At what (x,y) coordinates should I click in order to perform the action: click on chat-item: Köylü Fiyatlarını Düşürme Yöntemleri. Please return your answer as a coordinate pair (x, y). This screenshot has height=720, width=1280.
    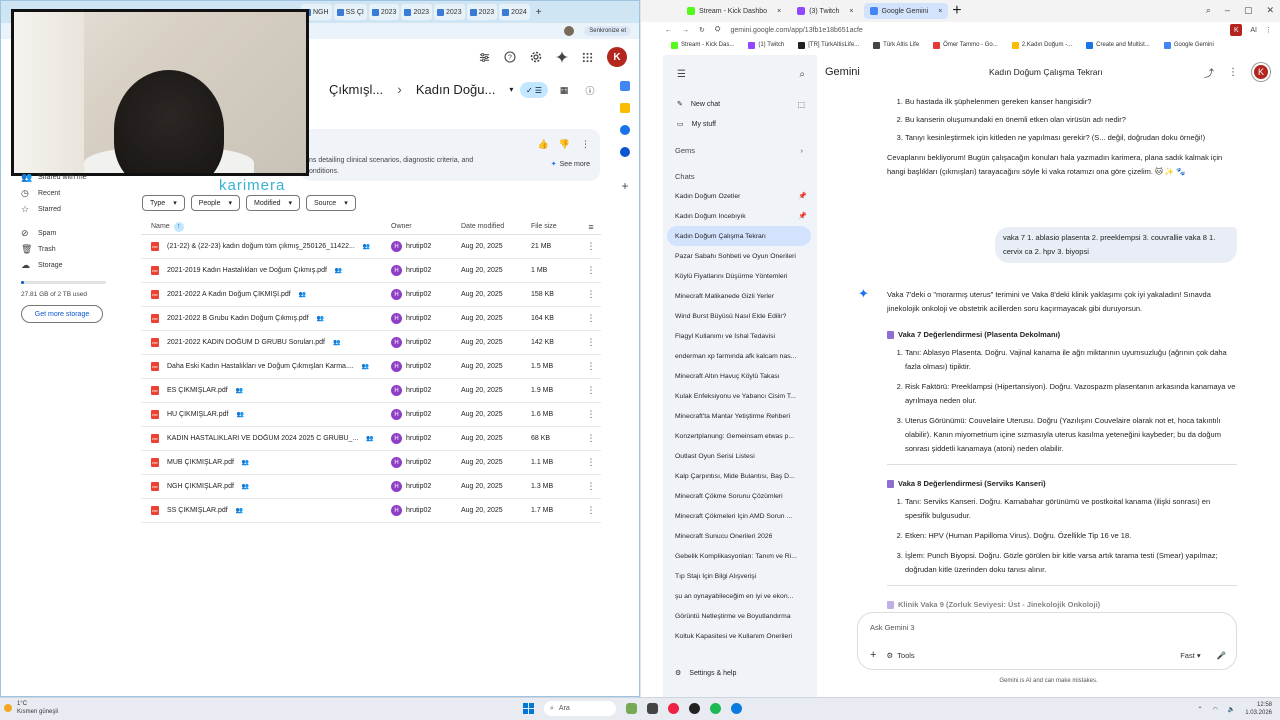
    Looking at the image, I should click on (740, 276).